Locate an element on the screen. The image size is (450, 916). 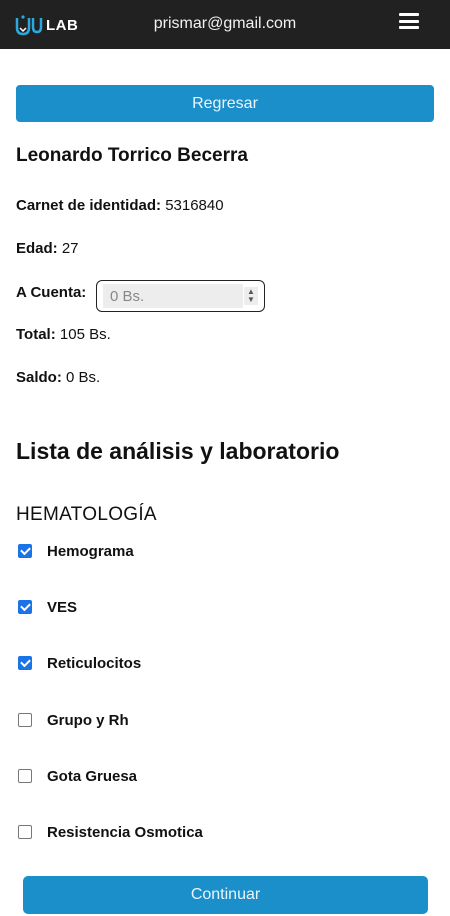
analysis-item-label: Resistencia Osmotica is located at coordinates (125, 832).